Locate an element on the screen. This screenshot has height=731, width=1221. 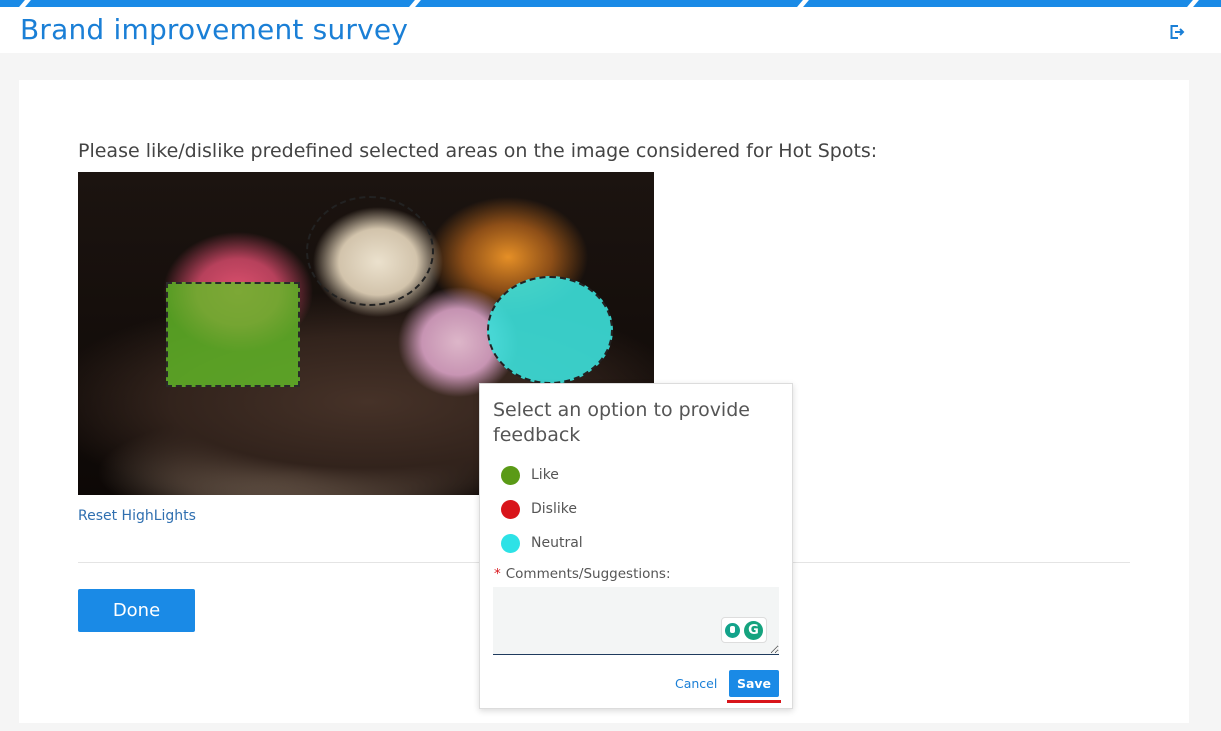
option-dislike: Dislike is located at coordinates (539, 509).